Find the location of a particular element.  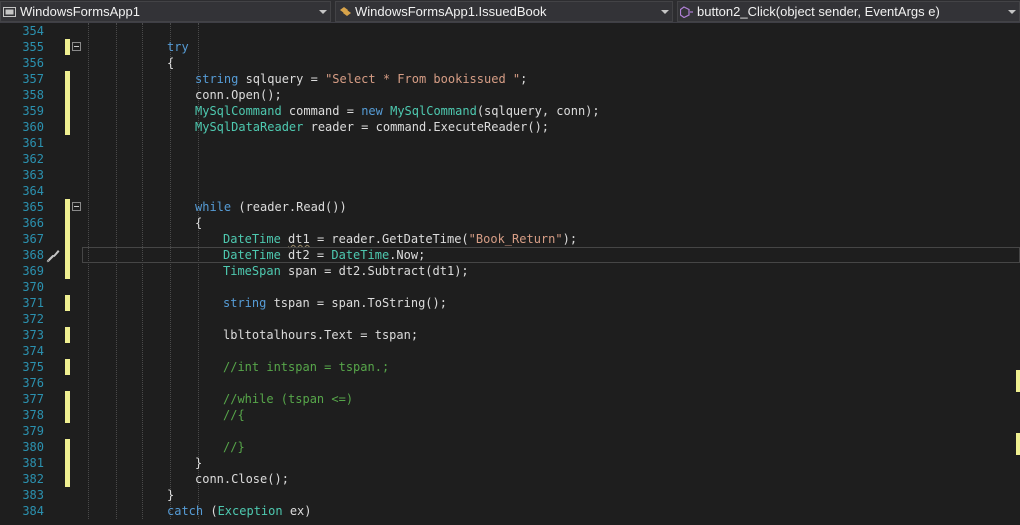

code-text: DateTime dt2 = DateTime.Now; is located at coordinates (324, 255).